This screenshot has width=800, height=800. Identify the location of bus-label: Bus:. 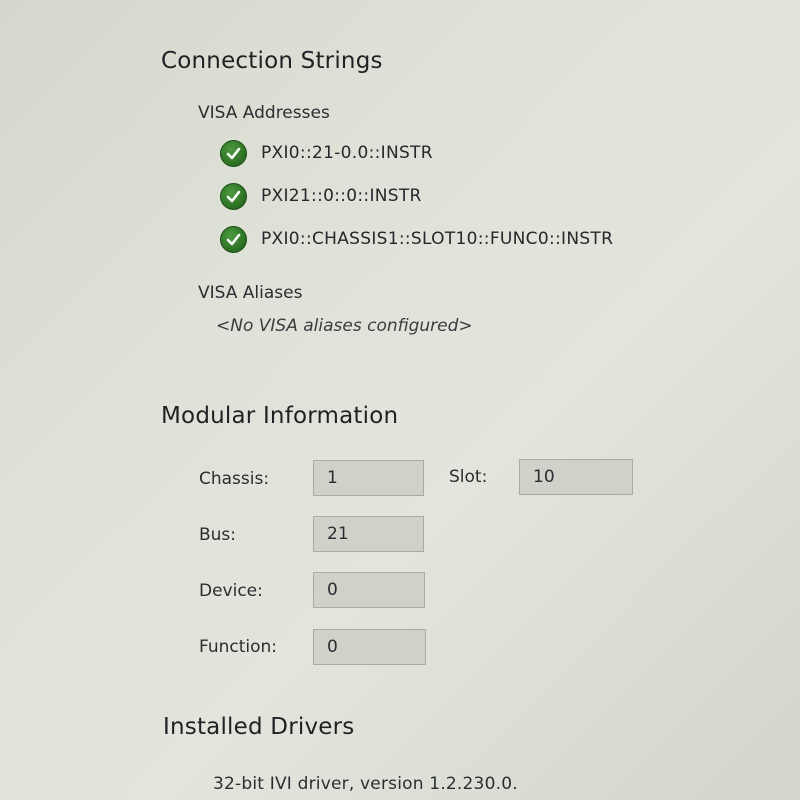
(218, 535).